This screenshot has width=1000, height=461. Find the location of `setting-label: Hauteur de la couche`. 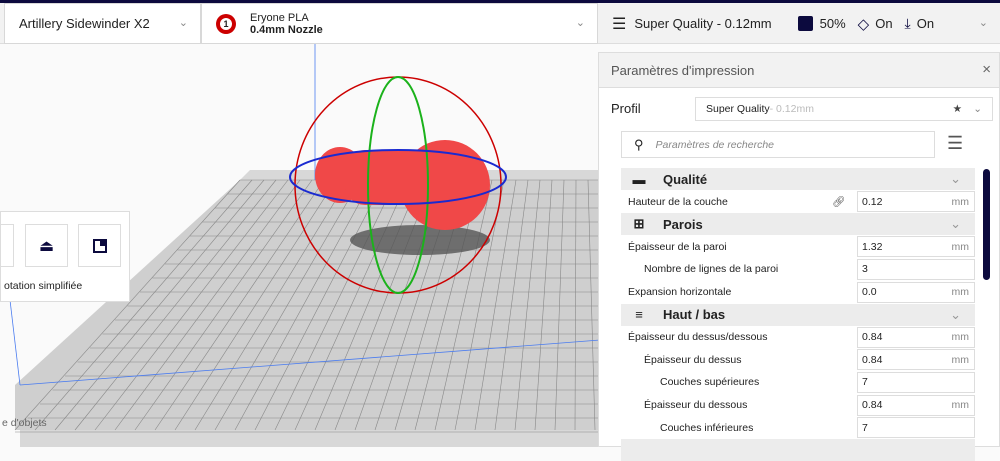

setting-label: Hauteur de la couche is located at coordinates (678, 201).